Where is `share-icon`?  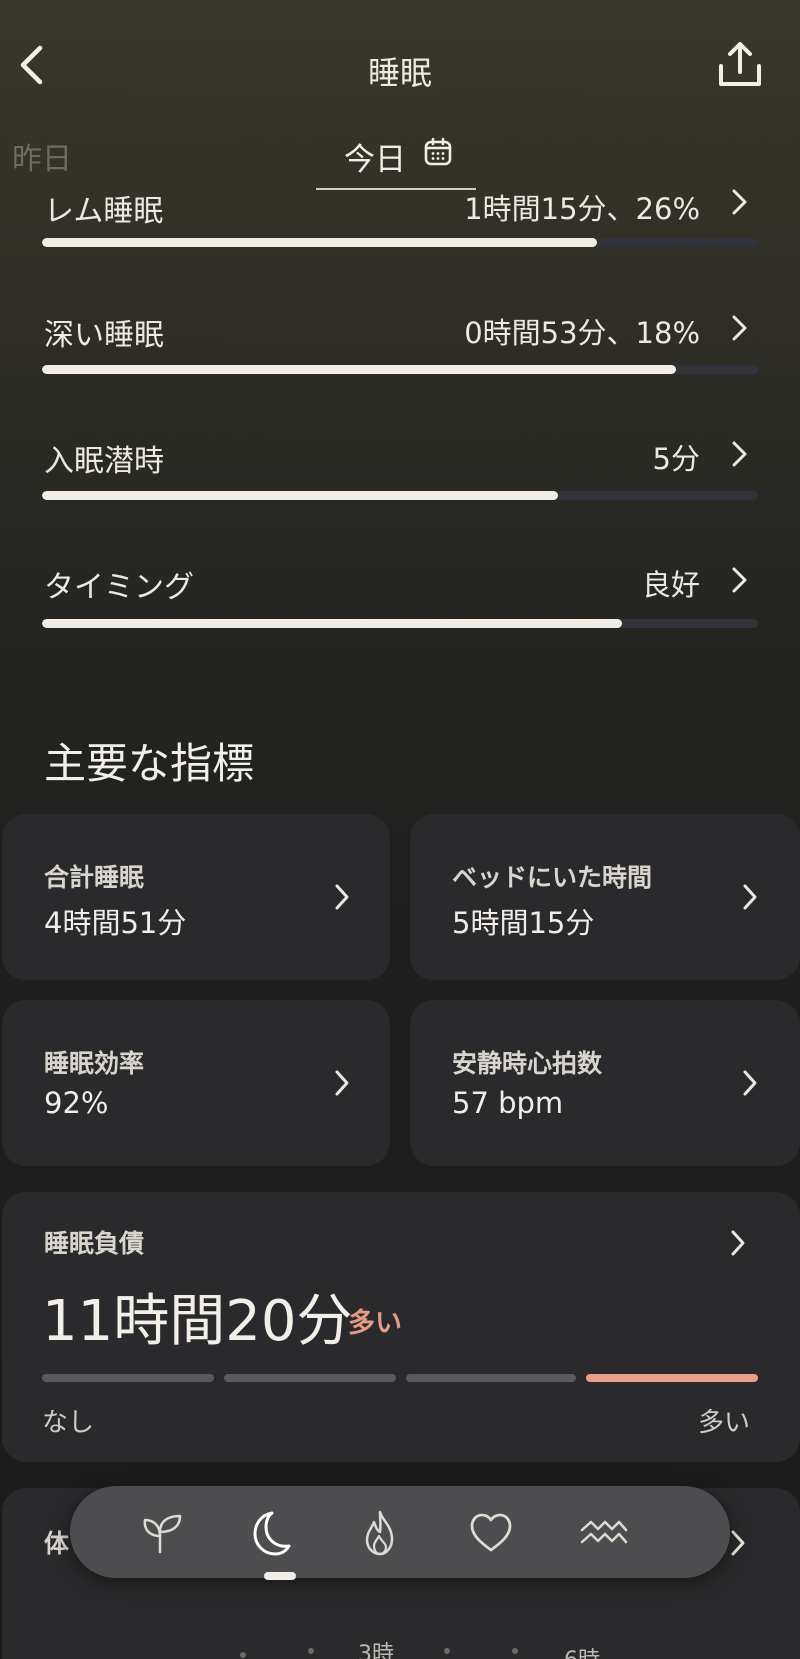
share-icon is located at coordinates (740, 64).